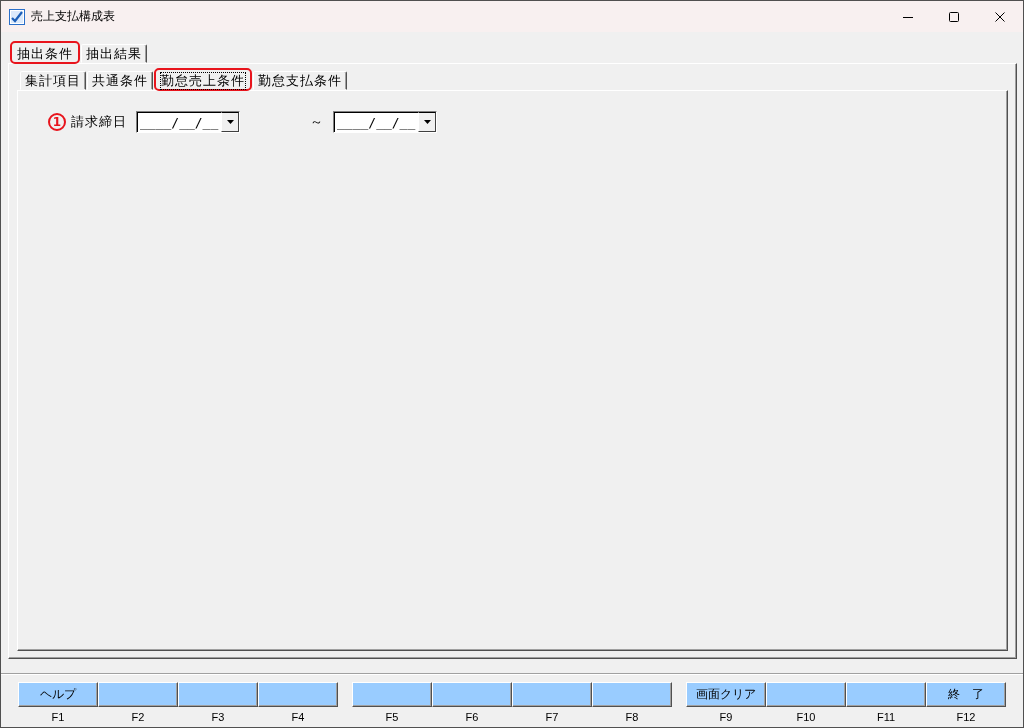  What do you see at coordinates (17, 16) in the screenshot?
I see `app-icon` at bounding box center [17, 16].